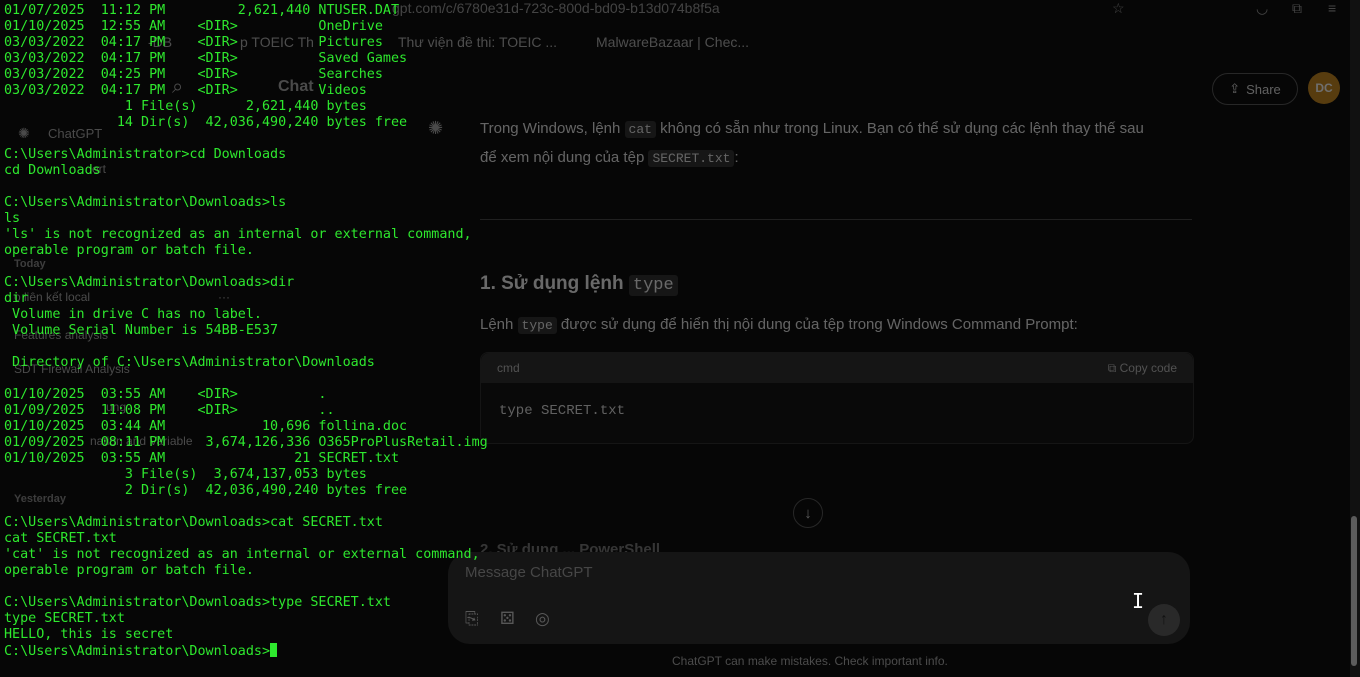 Image resolution: width=1360 pixels, height=677 pixels. What do you see at coordinates (193, 74) in the screenshot?
I see `terminal-line: 03/03/2022 04:25 PM <DIR> Searches` at bounding box center [193, 74].